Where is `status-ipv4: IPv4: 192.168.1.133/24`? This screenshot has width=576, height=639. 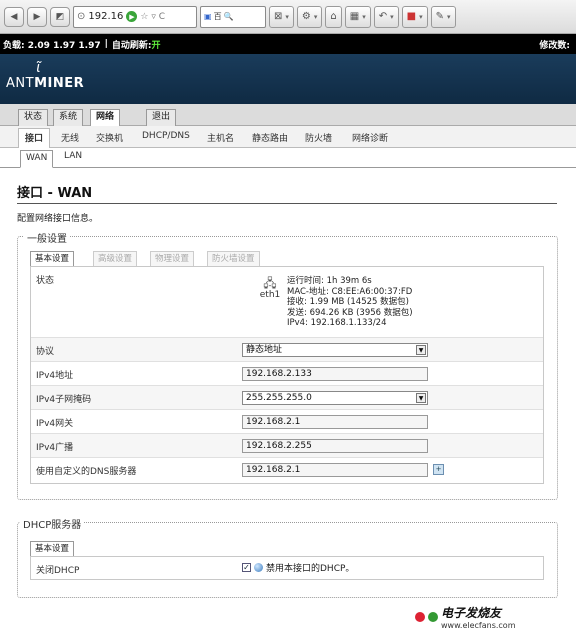
status-ipv4: IPv4: 192.168.1.133/24 is located at coordinates (337, 323).